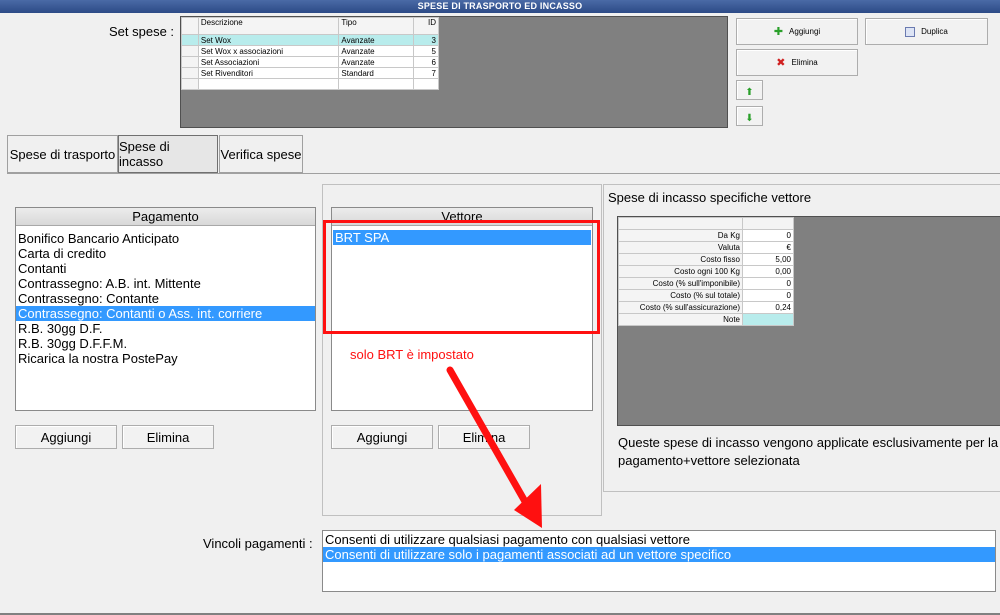  I want to click on col-tipo: Tipo, so click(376, 26).